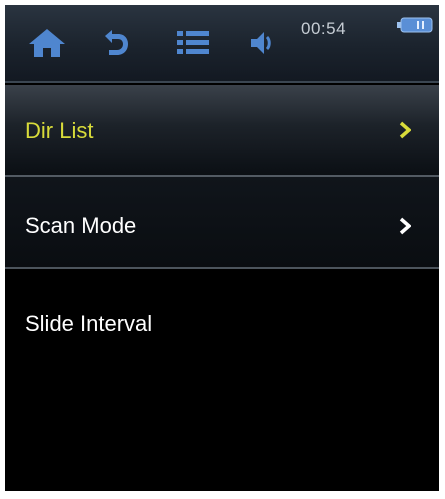  Describe the element at coordinates (262, 43) in the screenshot. I see `volume-icon` at that location.